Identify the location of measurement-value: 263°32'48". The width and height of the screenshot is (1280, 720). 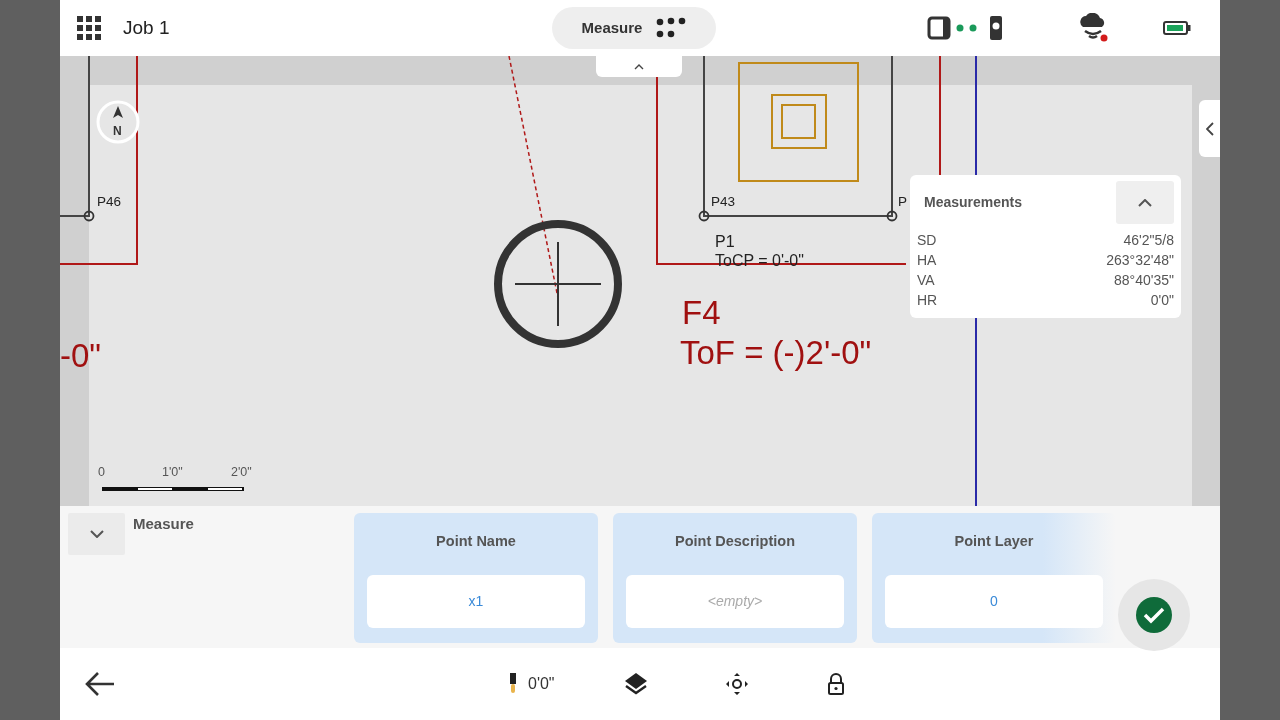
(1140, 260).